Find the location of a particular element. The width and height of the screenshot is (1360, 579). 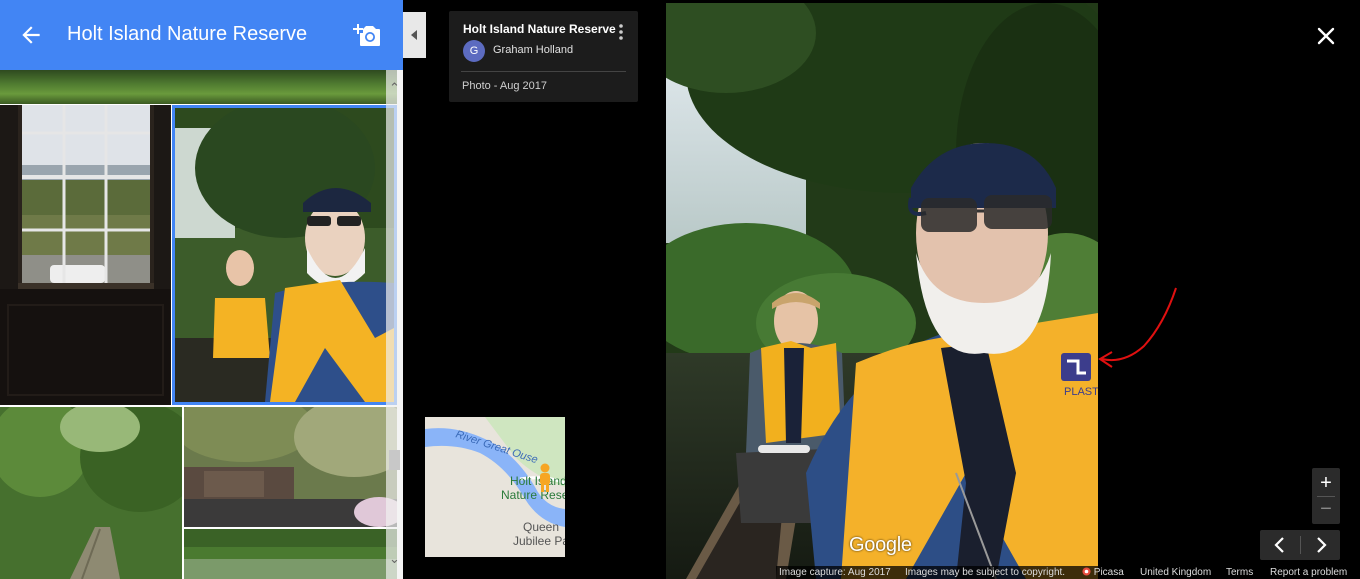

photo-thumbnail-river is located at coordinates (290, 467).